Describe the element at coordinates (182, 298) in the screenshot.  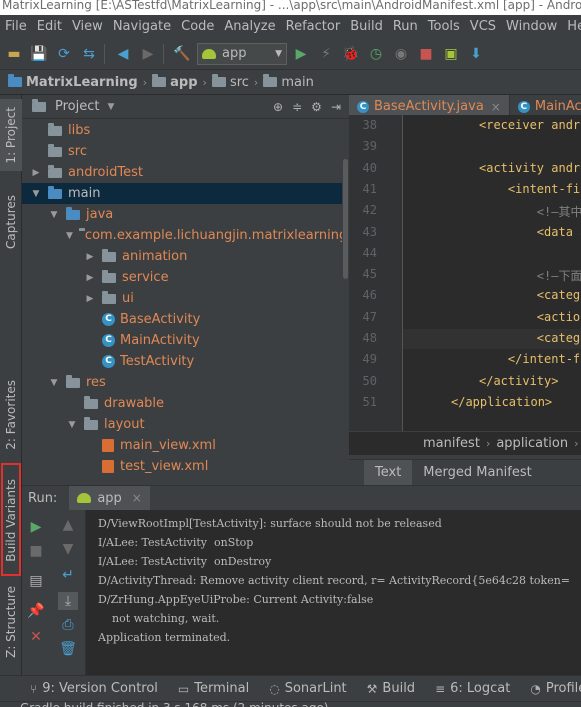
I see `tree-item: ▶ ui` at that location.